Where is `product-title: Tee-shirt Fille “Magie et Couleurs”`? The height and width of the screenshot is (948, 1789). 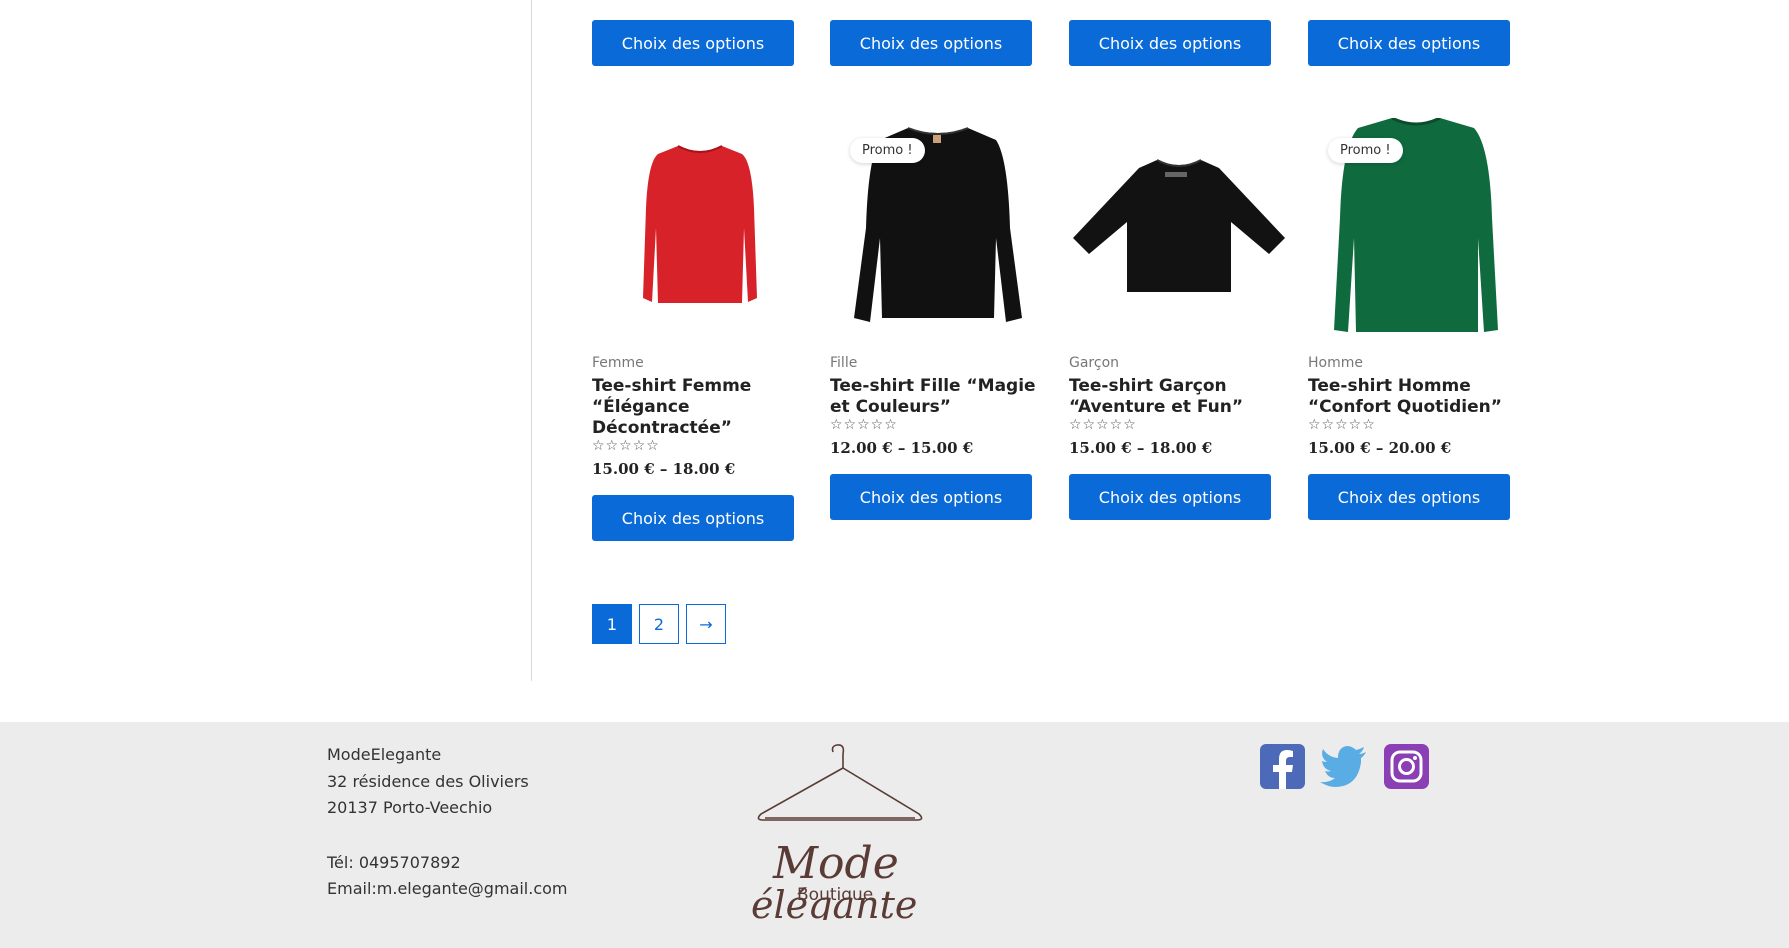 product-title: Tee-shirt Fille “Magie et Couleurs” is located at coordinates (941, 397).